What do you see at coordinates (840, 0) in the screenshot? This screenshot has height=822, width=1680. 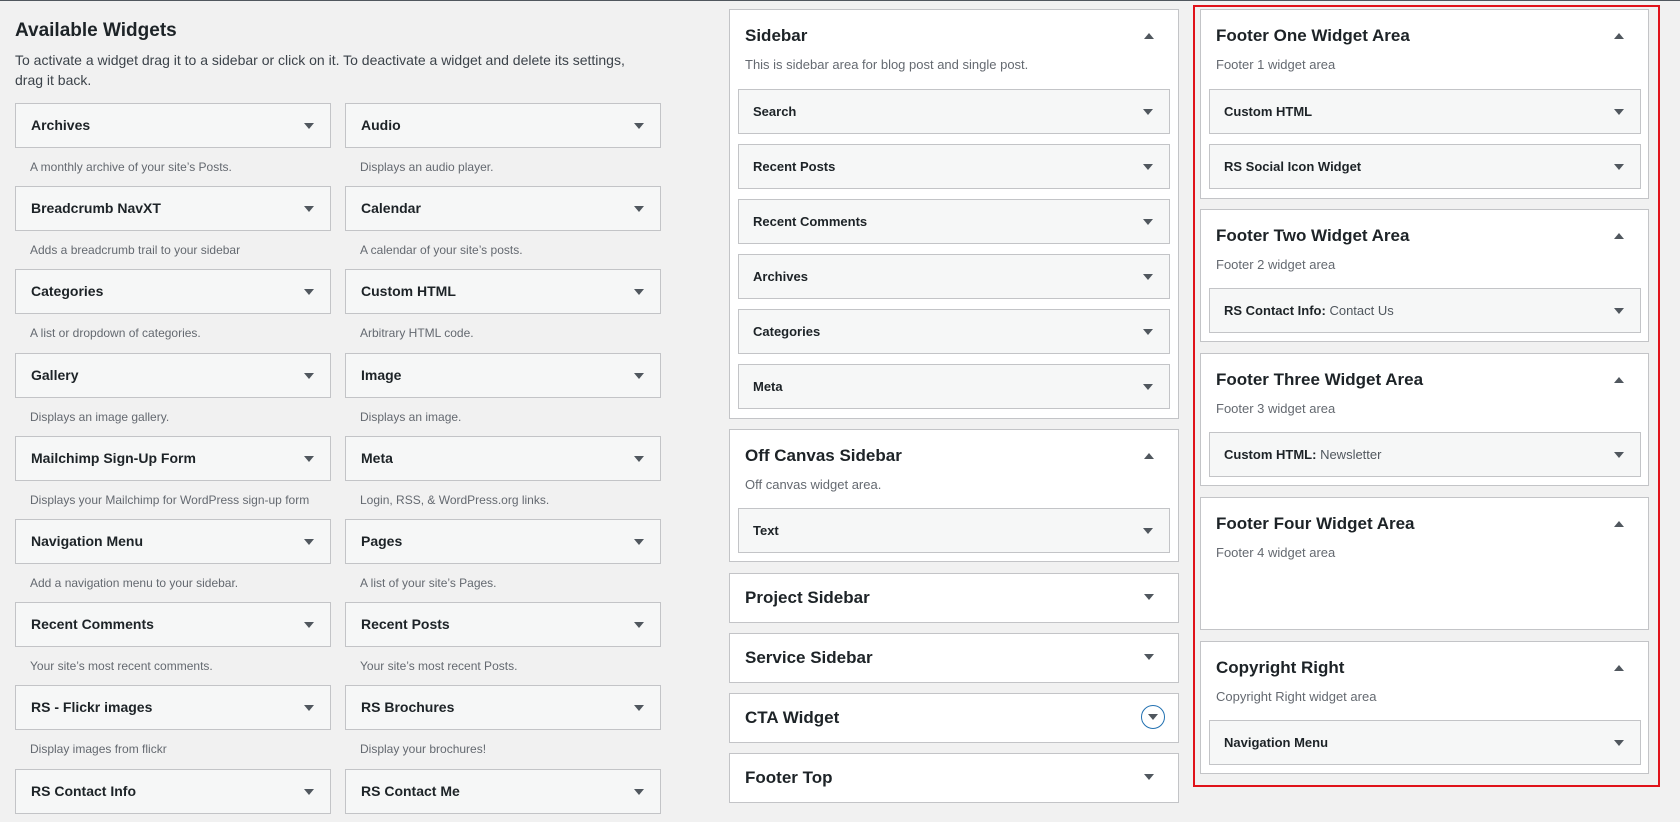 I see `top-border` at bounding box center [840, 0].